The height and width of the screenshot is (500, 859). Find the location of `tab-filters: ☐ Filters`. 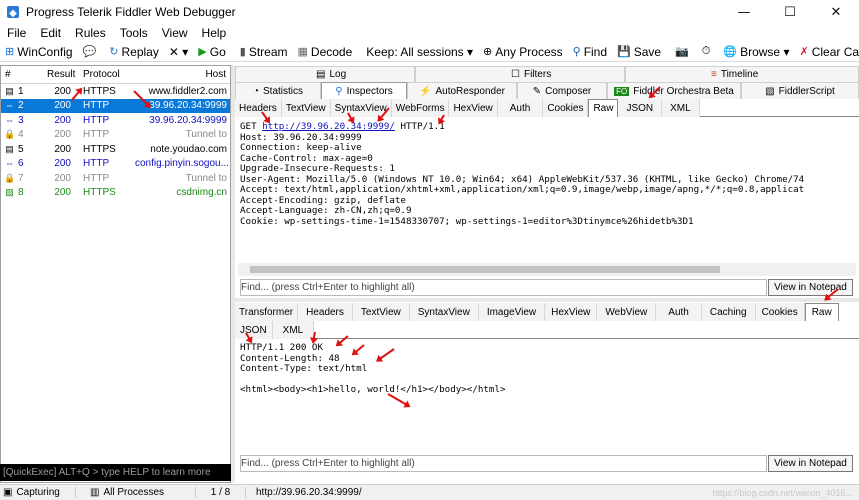

tab-filters: ☐ Filters is located at coordinates (520, 74).